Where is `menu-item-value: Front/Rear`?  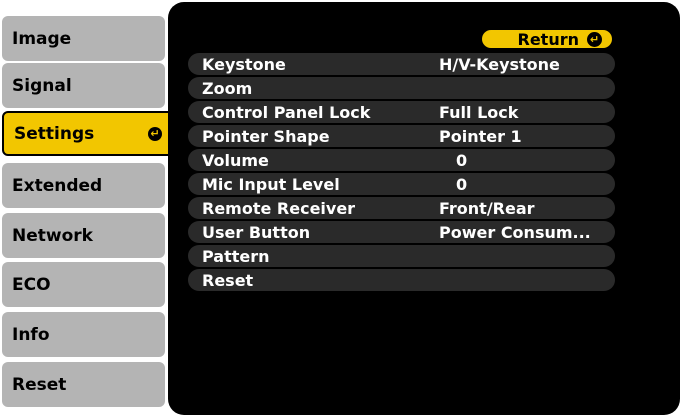
menu-item-value: Front/Rear is located at coordinates (487, 208).